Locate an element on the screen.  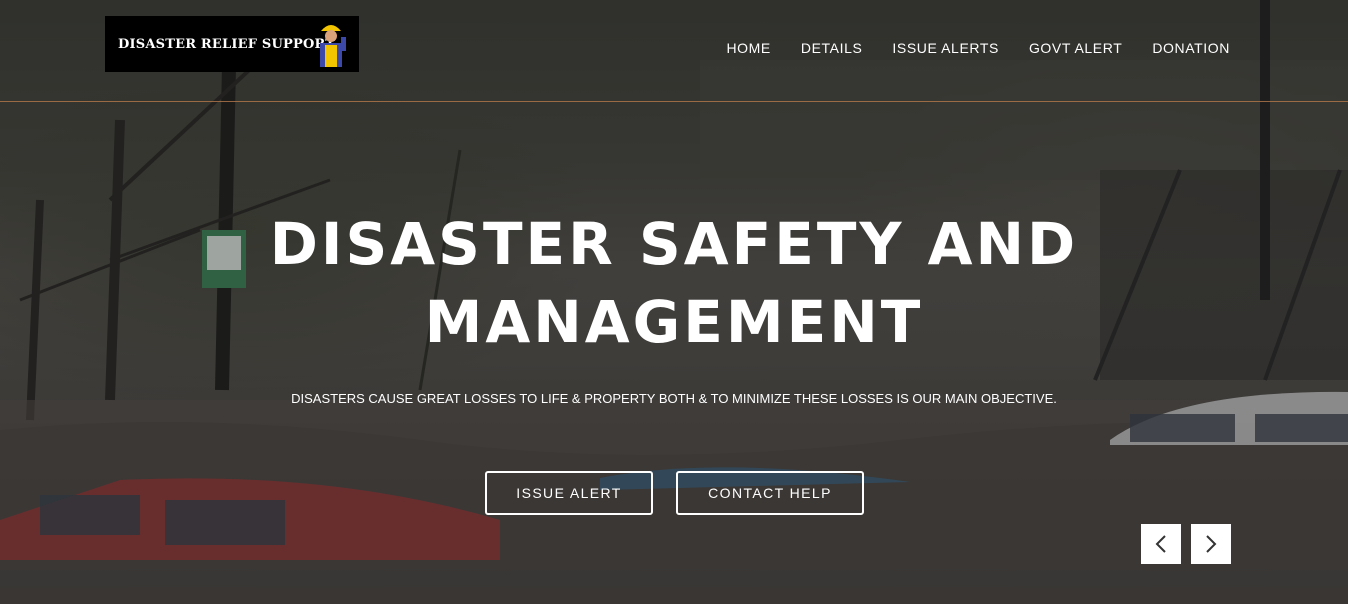
issue-alert-button: ISSUE ALERT is located at coordinates (569, 493).